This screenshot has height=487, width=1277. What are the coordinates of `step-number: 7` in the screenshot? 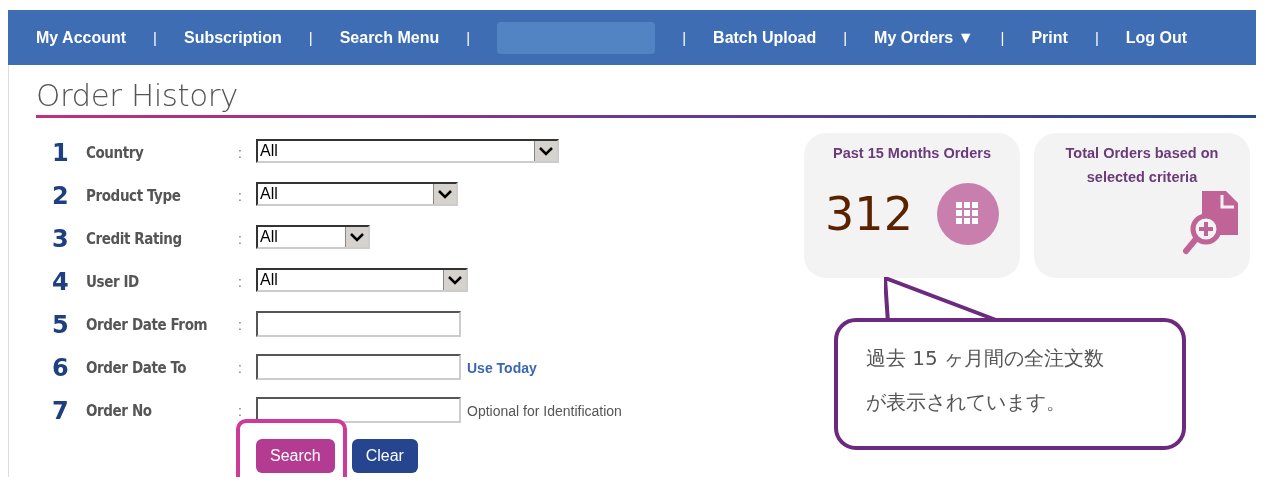 It's located at (61, 411).